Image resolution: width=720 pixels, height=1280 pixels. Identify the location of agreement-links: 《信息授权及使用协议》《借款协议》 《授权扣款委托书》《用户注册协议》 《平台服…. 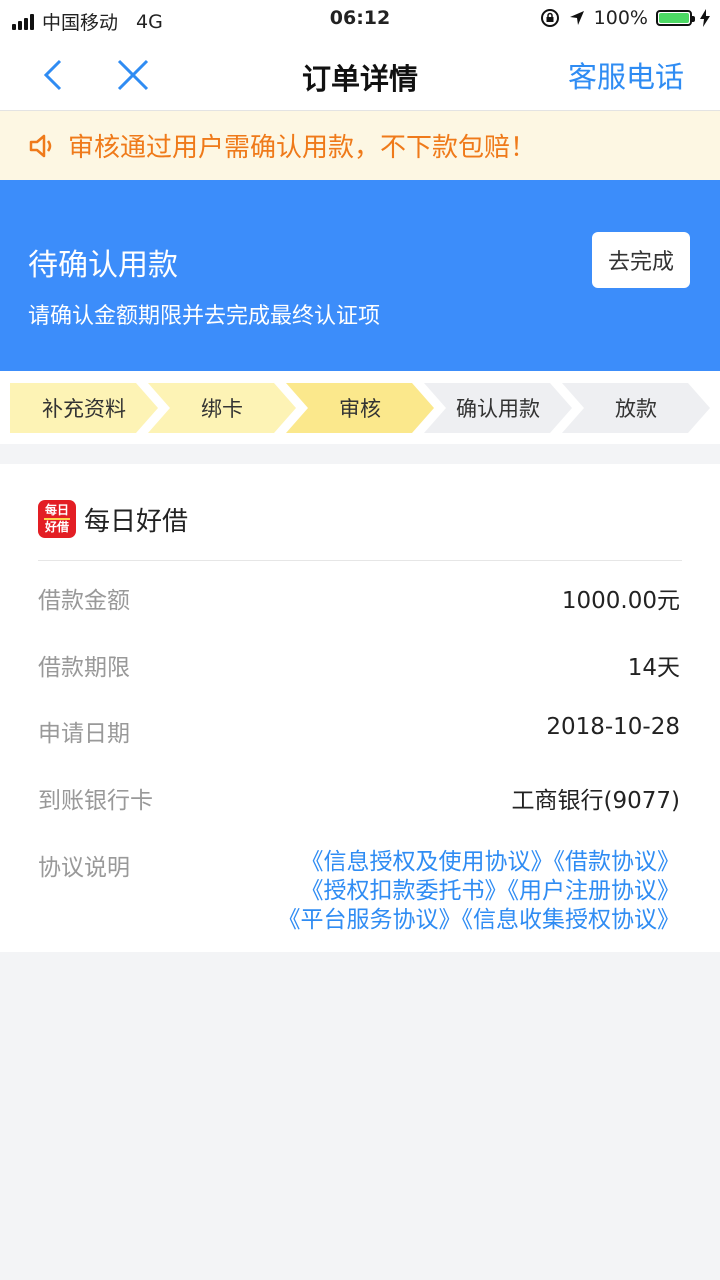
(479, 891).